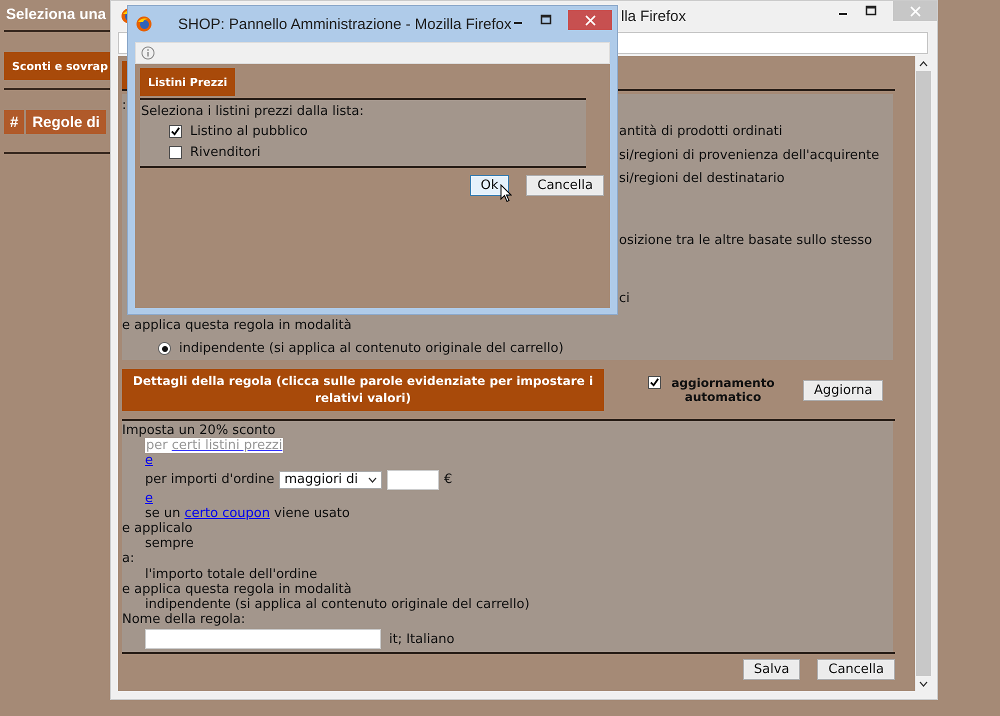 The image size is (1000, 716). What do you see at coordinates (56, 15) in the screenshot?
I see `page-title: Seleziona una` at bounding box center [56, 15].